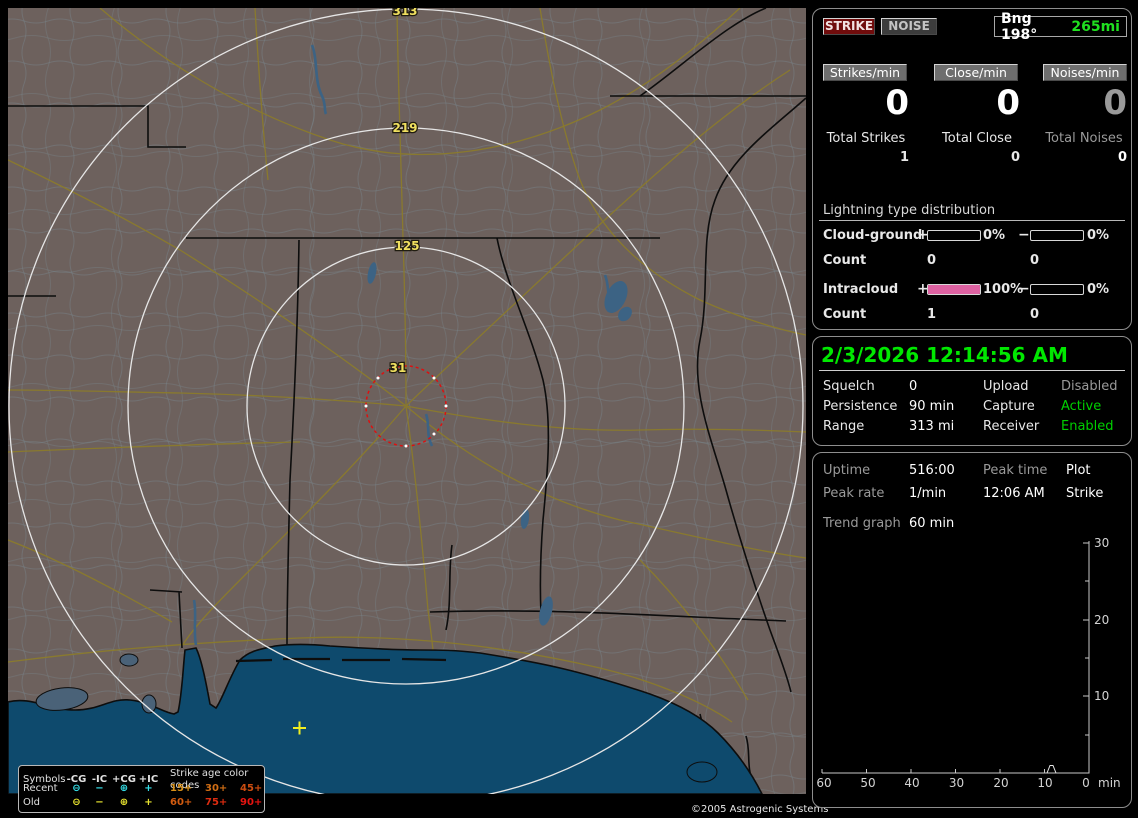 The height and width of the screenshot is (818, 1138). I want to click on ic-plus-count: 1, so click(932, 314).